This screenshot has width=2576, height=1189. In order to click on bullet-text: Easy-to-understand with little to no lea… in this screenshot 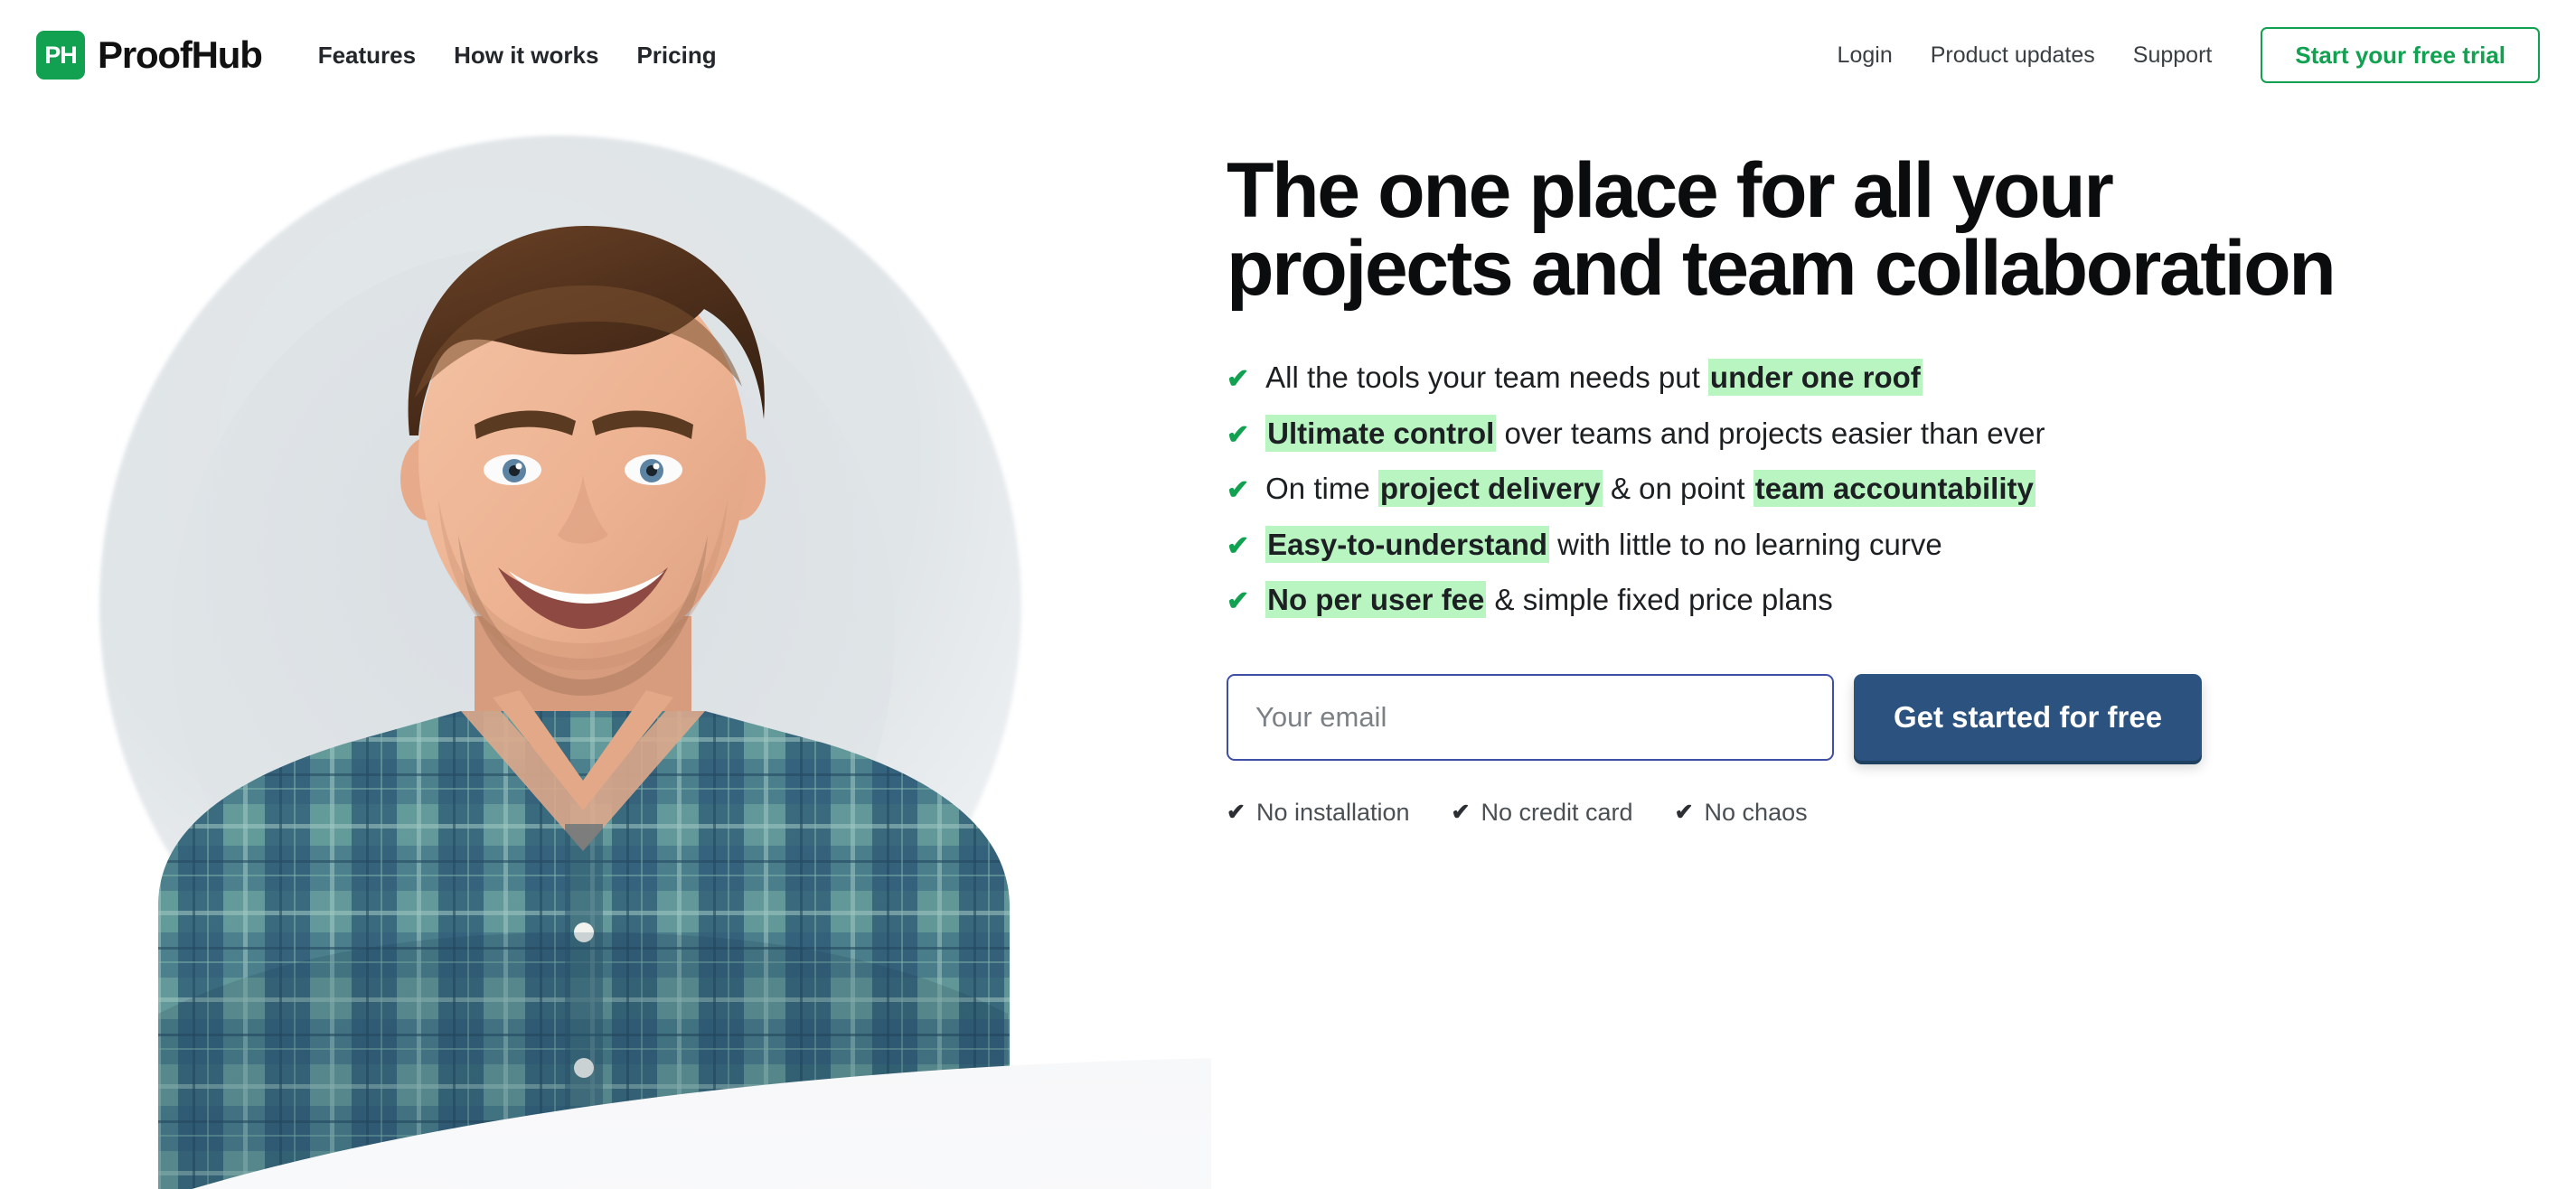, I will do `click(1604, 545)`.